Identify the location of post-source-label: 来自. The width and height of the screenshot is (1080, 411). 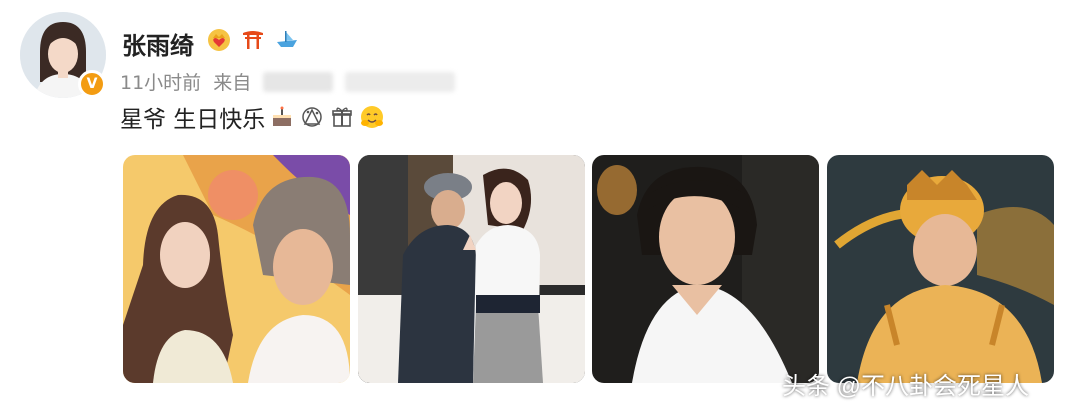
(232, 83).